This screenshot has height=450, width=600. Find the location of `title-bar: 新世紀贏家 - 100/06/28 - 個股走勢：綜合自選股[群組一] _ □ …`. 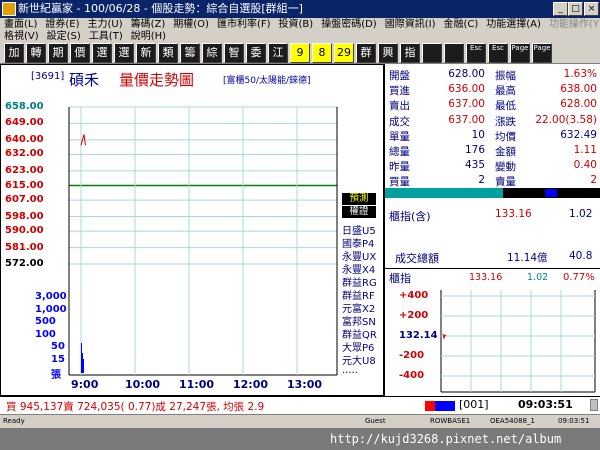

title-bar: 新世紀贏家 - 100/06/28 - 個股走勢：綜合自選股[群組一] _ □ … is located at coordinates (300, 9).